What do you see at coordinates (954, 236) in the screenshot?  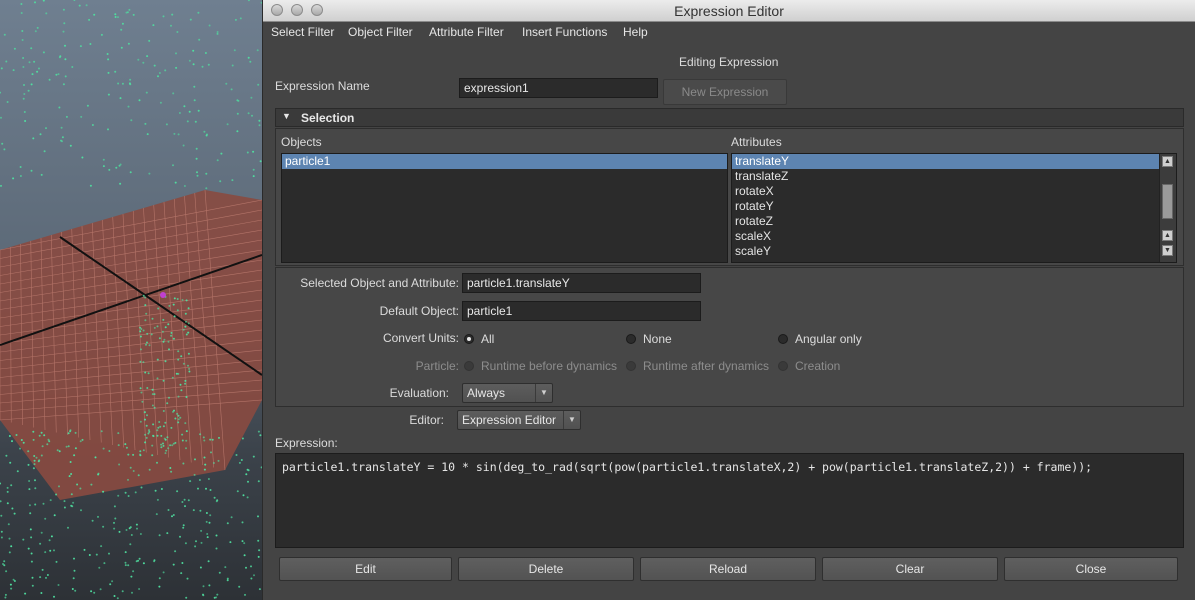 I see `list-item-attribute: scaleX` at bounding box center [954, 236].